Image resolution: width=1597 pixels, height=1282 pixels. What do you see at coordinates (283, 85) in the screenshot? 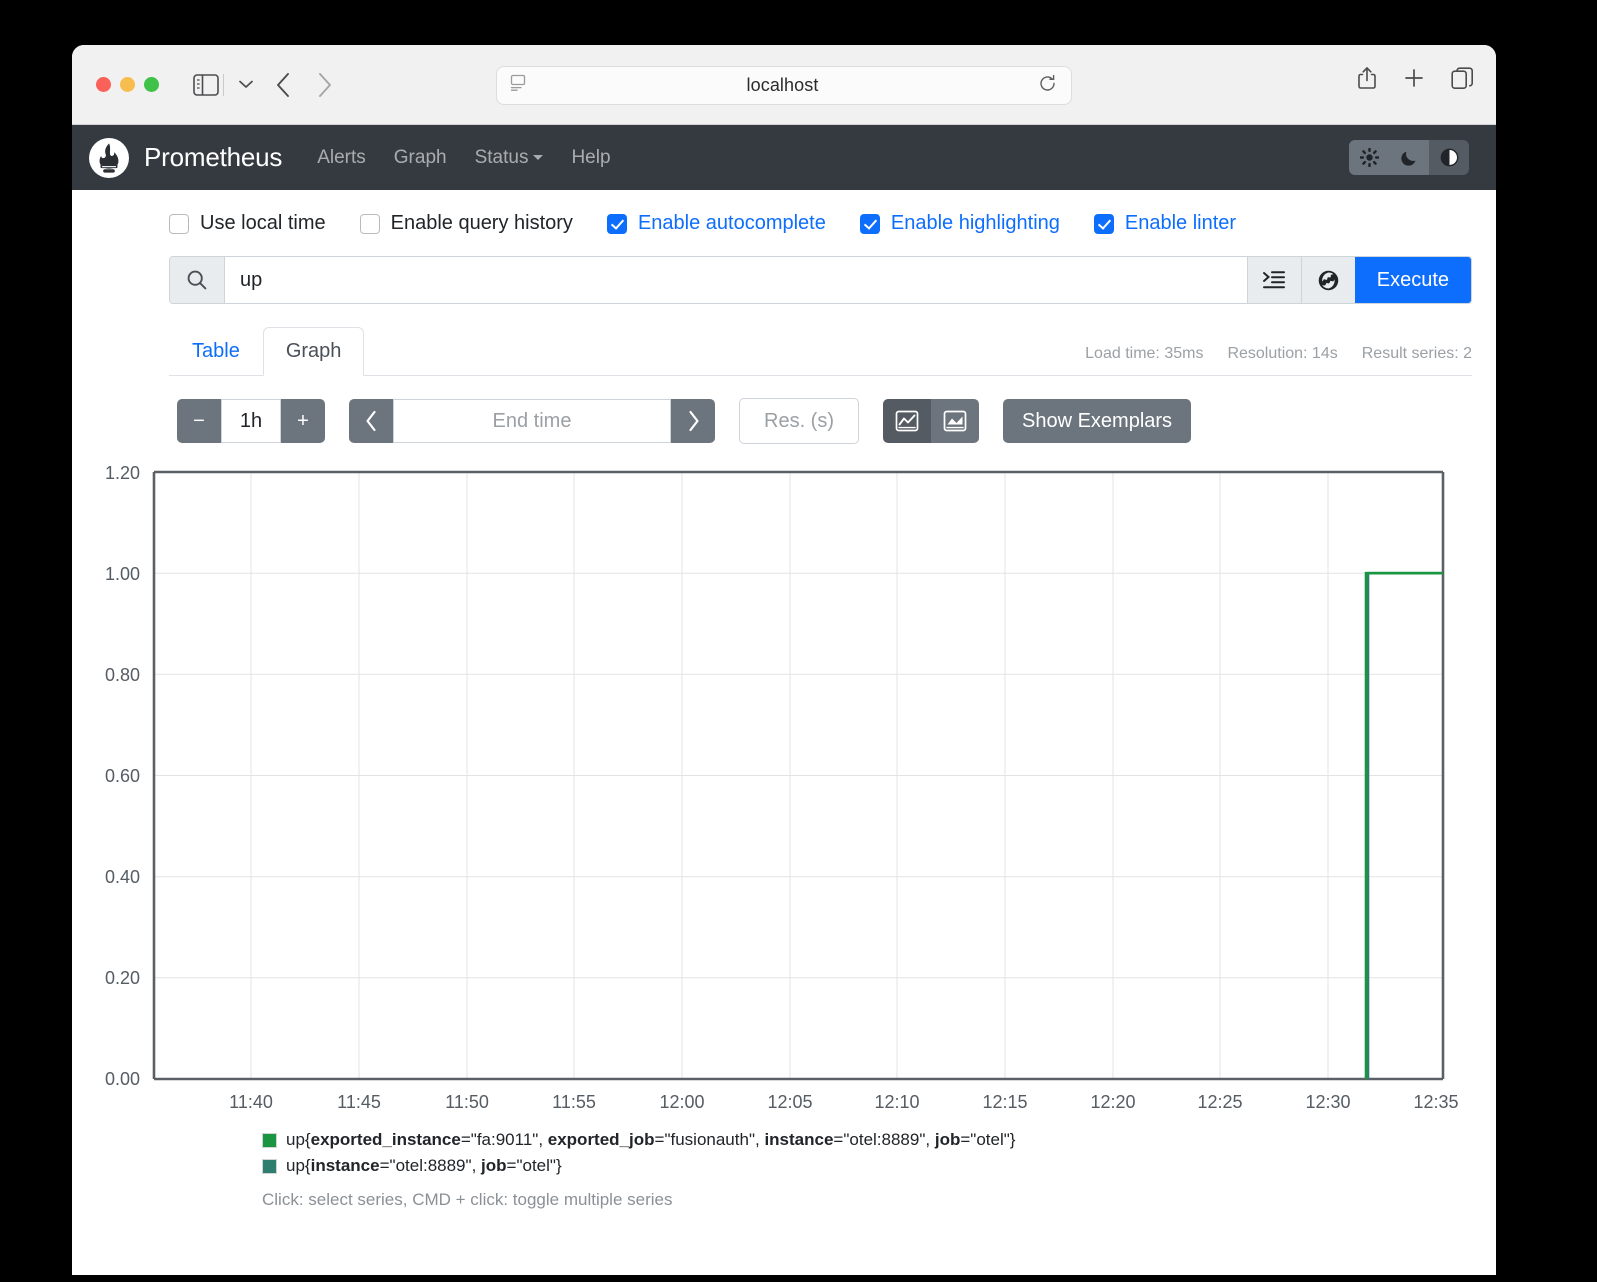
I see `back-chevron-icon` at bounding box center [283, 85].